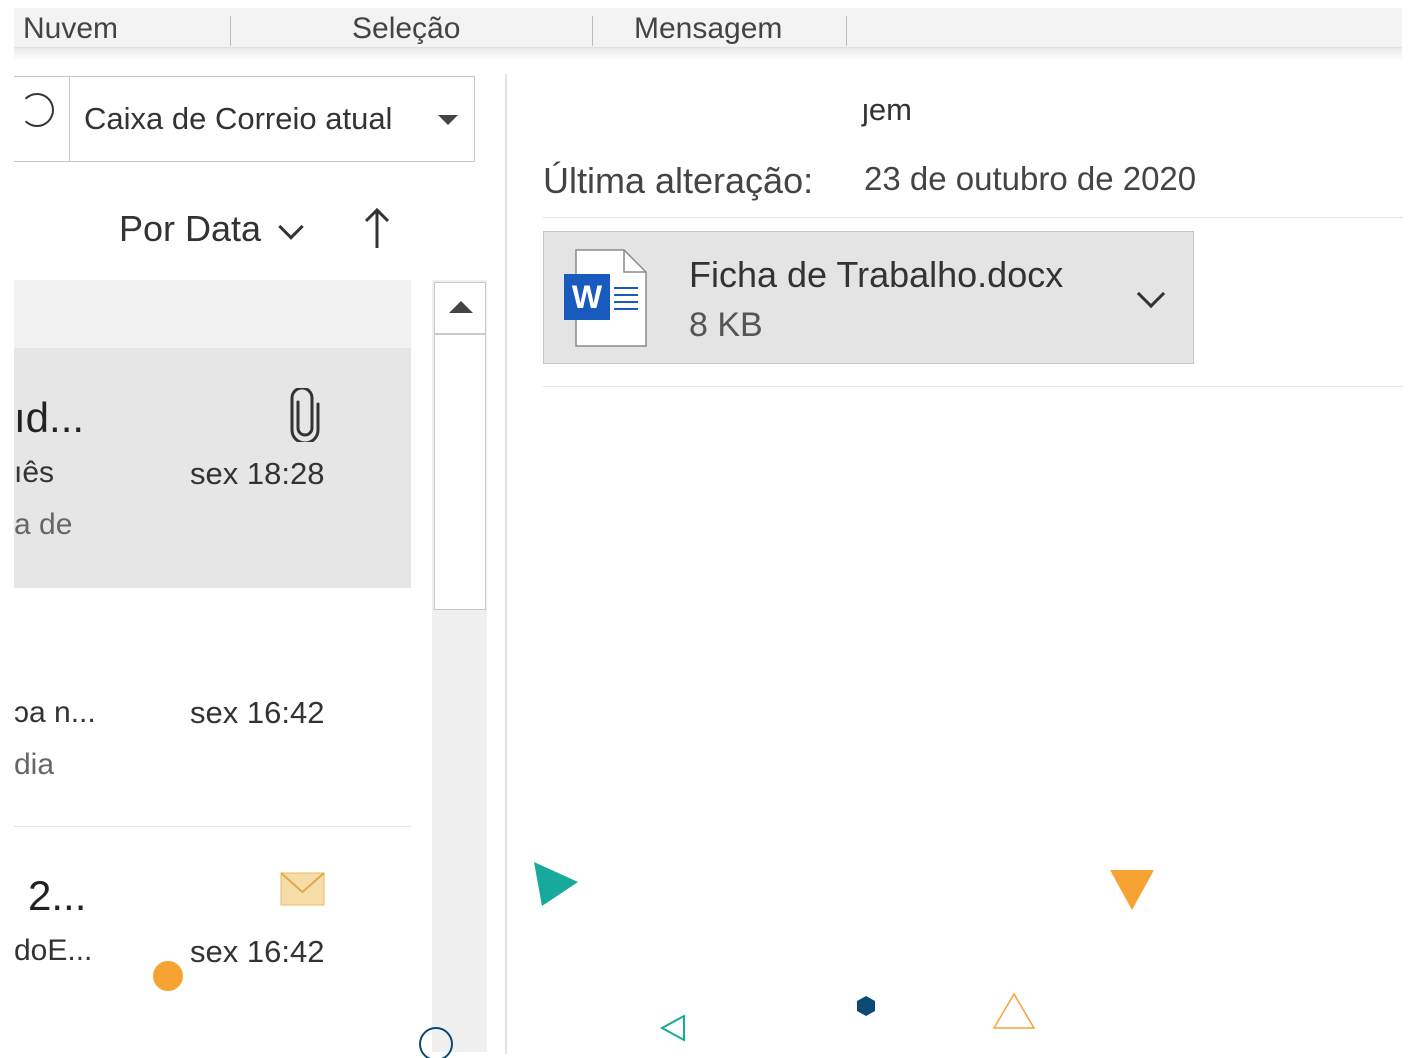  Describe the element at coordinates (973, 386) in the screenshot. I see `attachment-divider` at that location.